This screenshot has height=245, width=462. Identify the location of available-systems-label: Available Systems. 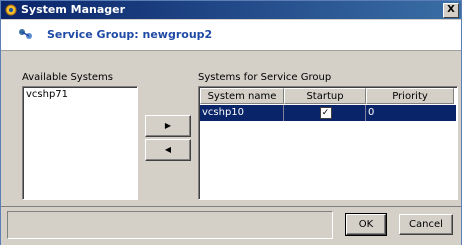
(67, 77).